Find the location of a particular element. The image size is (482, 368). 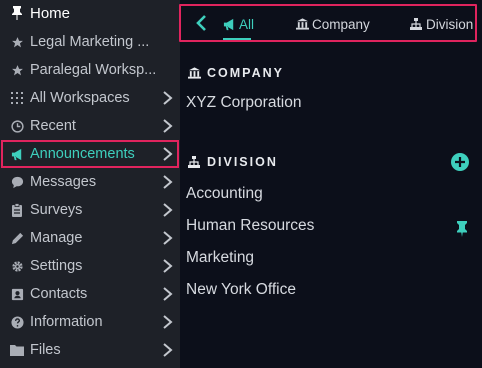

sidebar-item-label: Contacts is located at coordinates (59, 294).